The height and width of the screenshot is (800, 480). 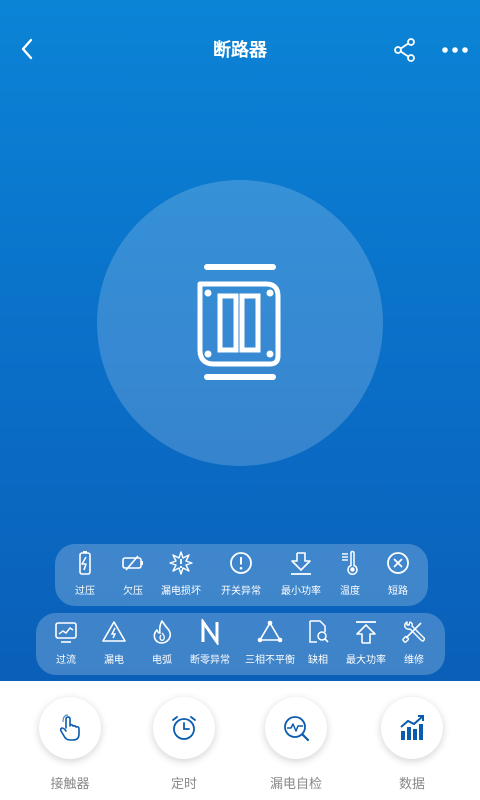 What do you see at coordinates (162, 632) in the screenshot?
I see `flame-icon` at bounding box center [162, 632].